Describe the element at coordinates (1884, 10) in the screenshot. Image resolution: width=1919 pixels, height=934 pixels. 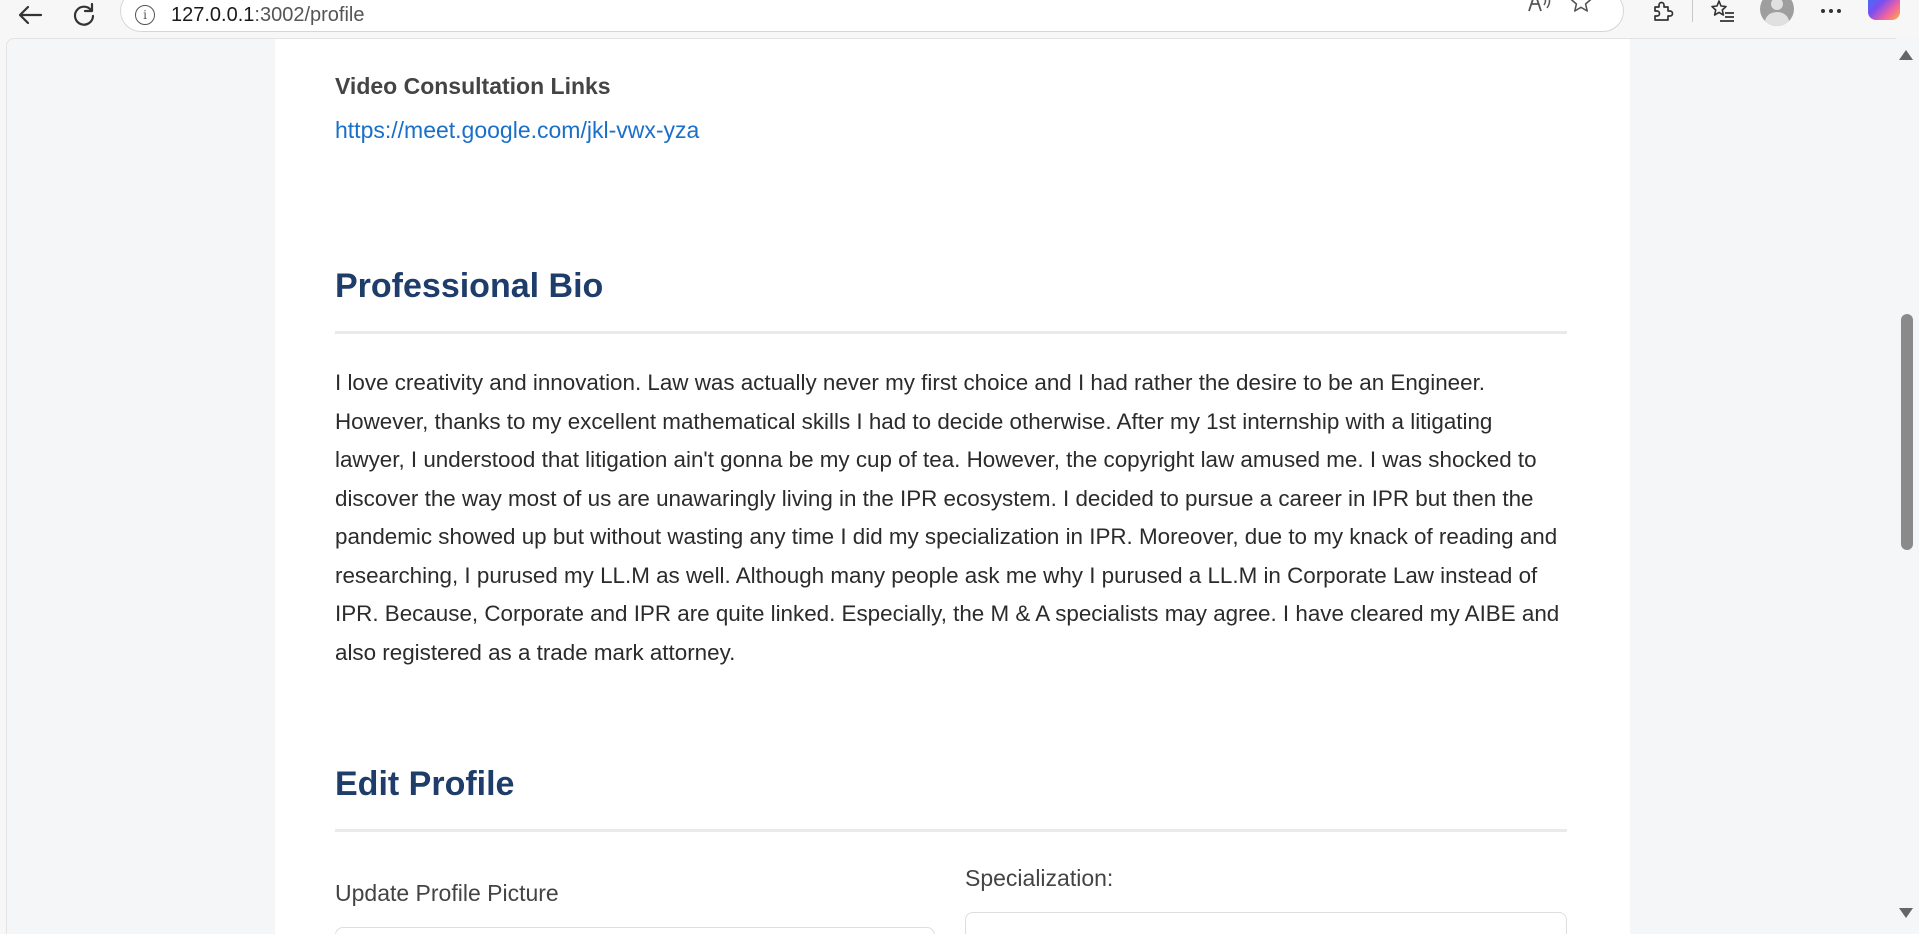
I see `copilot-icon` at that location.